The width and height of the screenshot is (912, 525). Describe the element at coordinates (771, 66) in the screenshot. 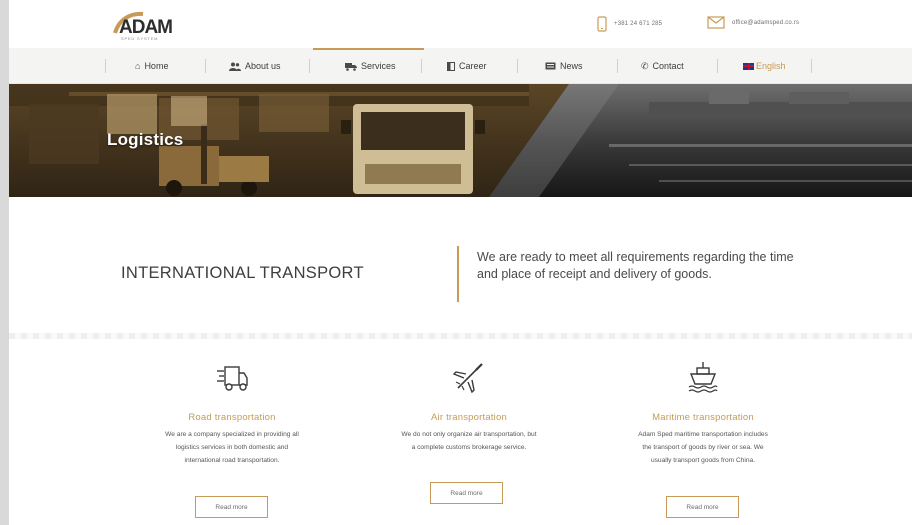

I see `nav-item-label: English` at that location.